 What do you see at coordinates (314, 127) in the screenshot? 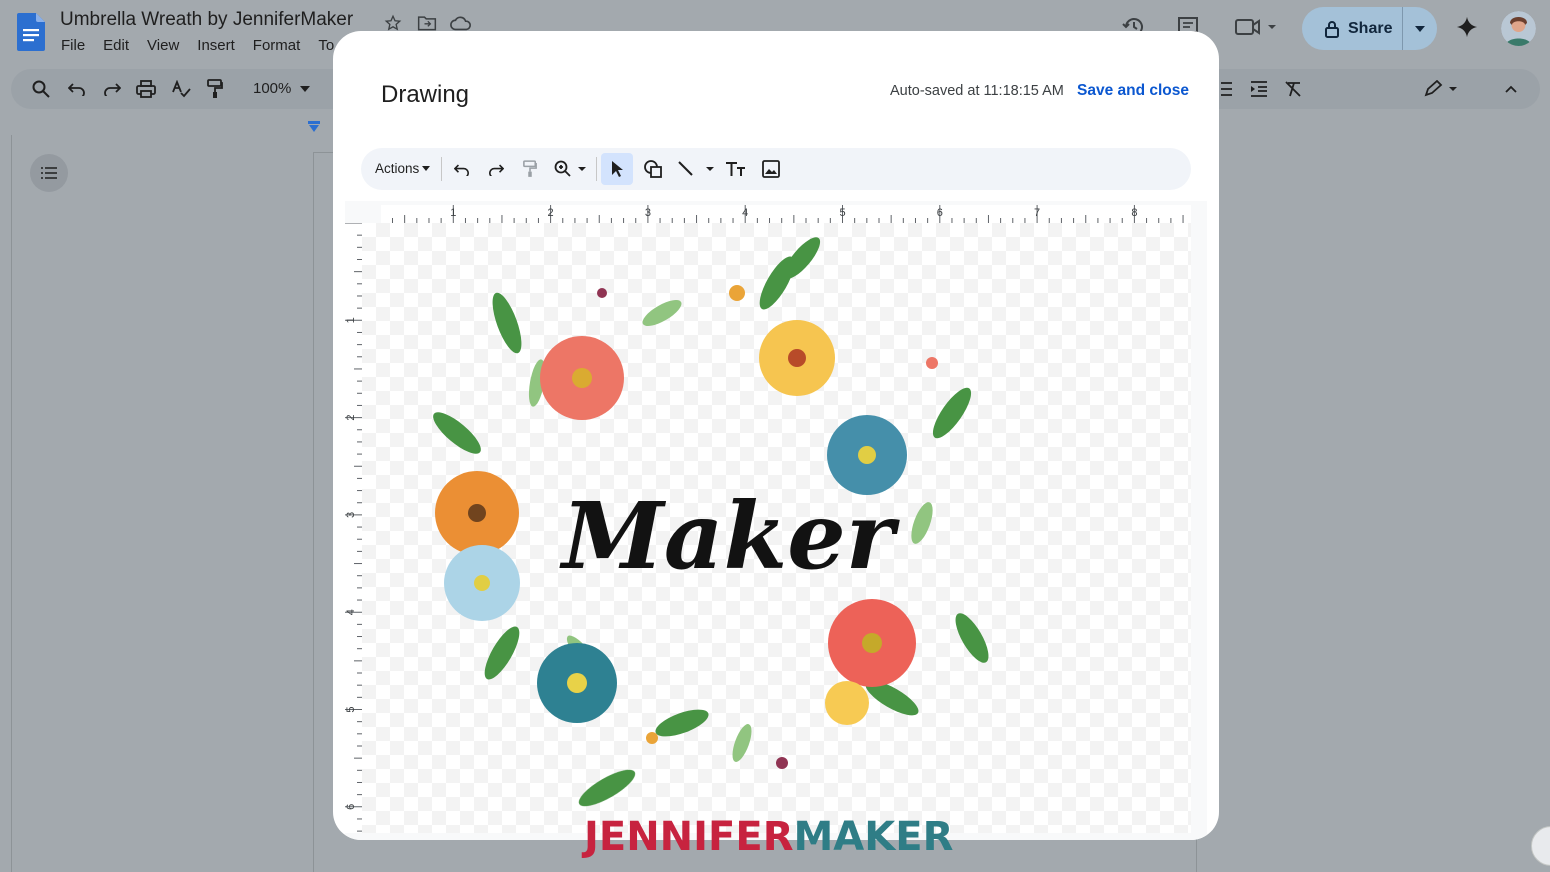
I see `indent-marker-icon` at bounding box center [314, 127].